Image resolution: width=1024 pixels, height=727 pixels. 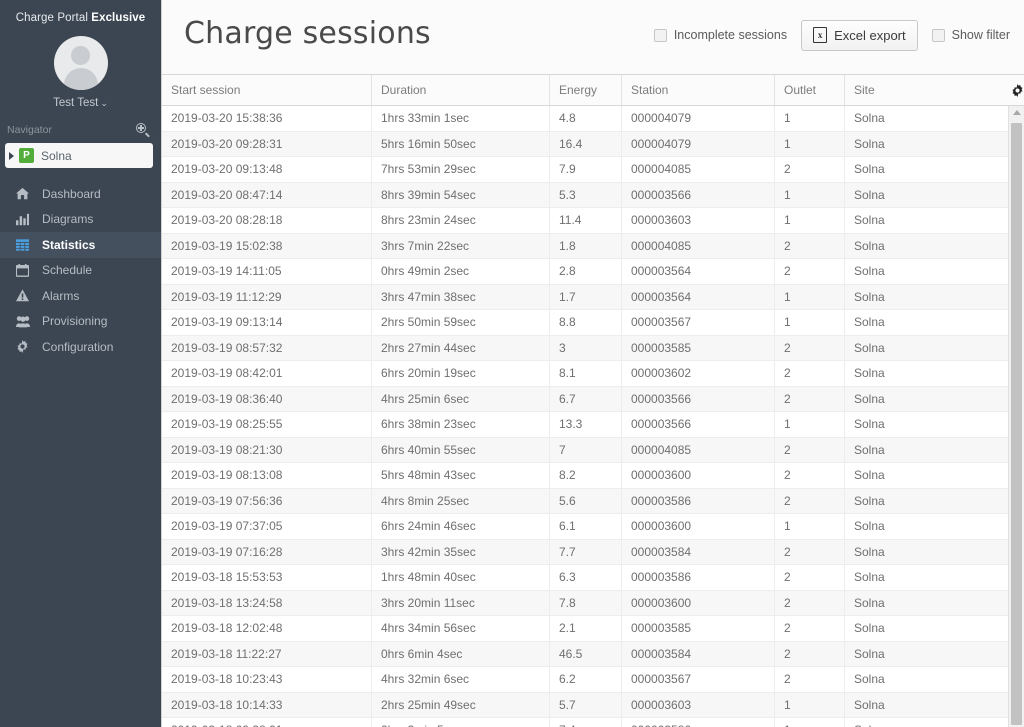 What do you see at coordinates (698, 424) in the screenshot?
I see `cell-station: 000003566` at bounding box center [698, 424].